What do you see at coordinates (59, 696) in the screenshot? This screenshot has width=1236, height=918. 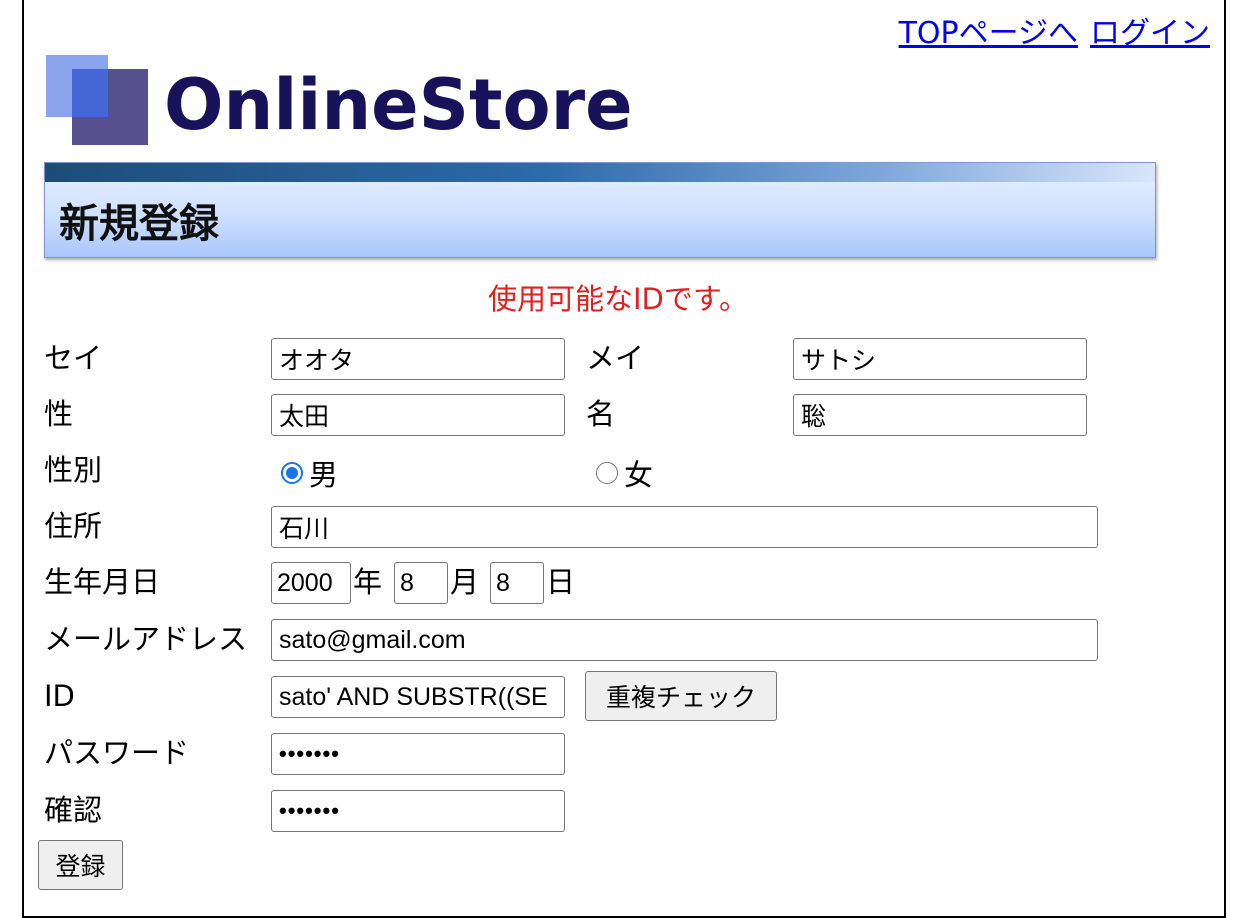 I see `id-label: ID` at bounding box center [59, 696].